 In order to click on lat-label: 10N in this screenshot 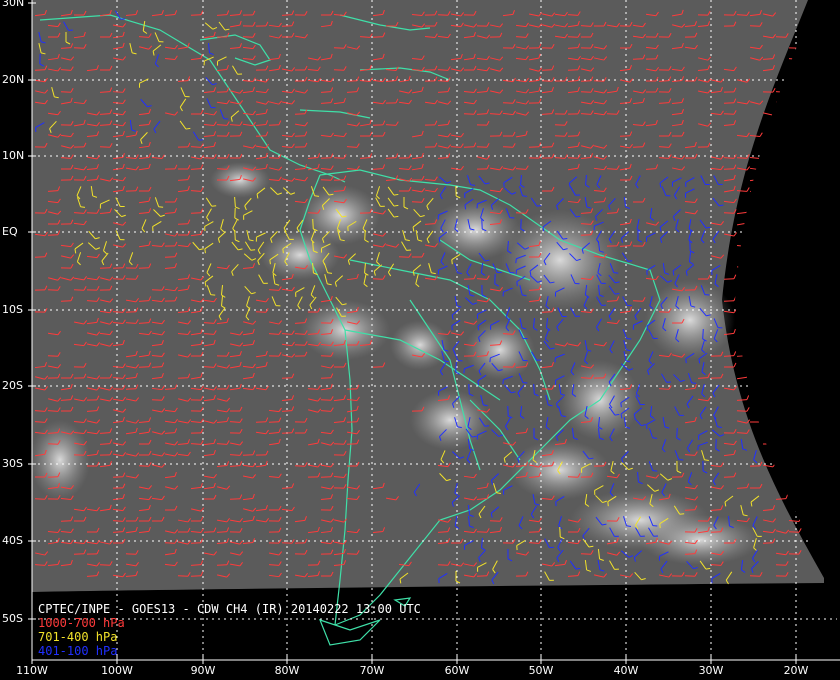, I will do `click(13, 155)`.